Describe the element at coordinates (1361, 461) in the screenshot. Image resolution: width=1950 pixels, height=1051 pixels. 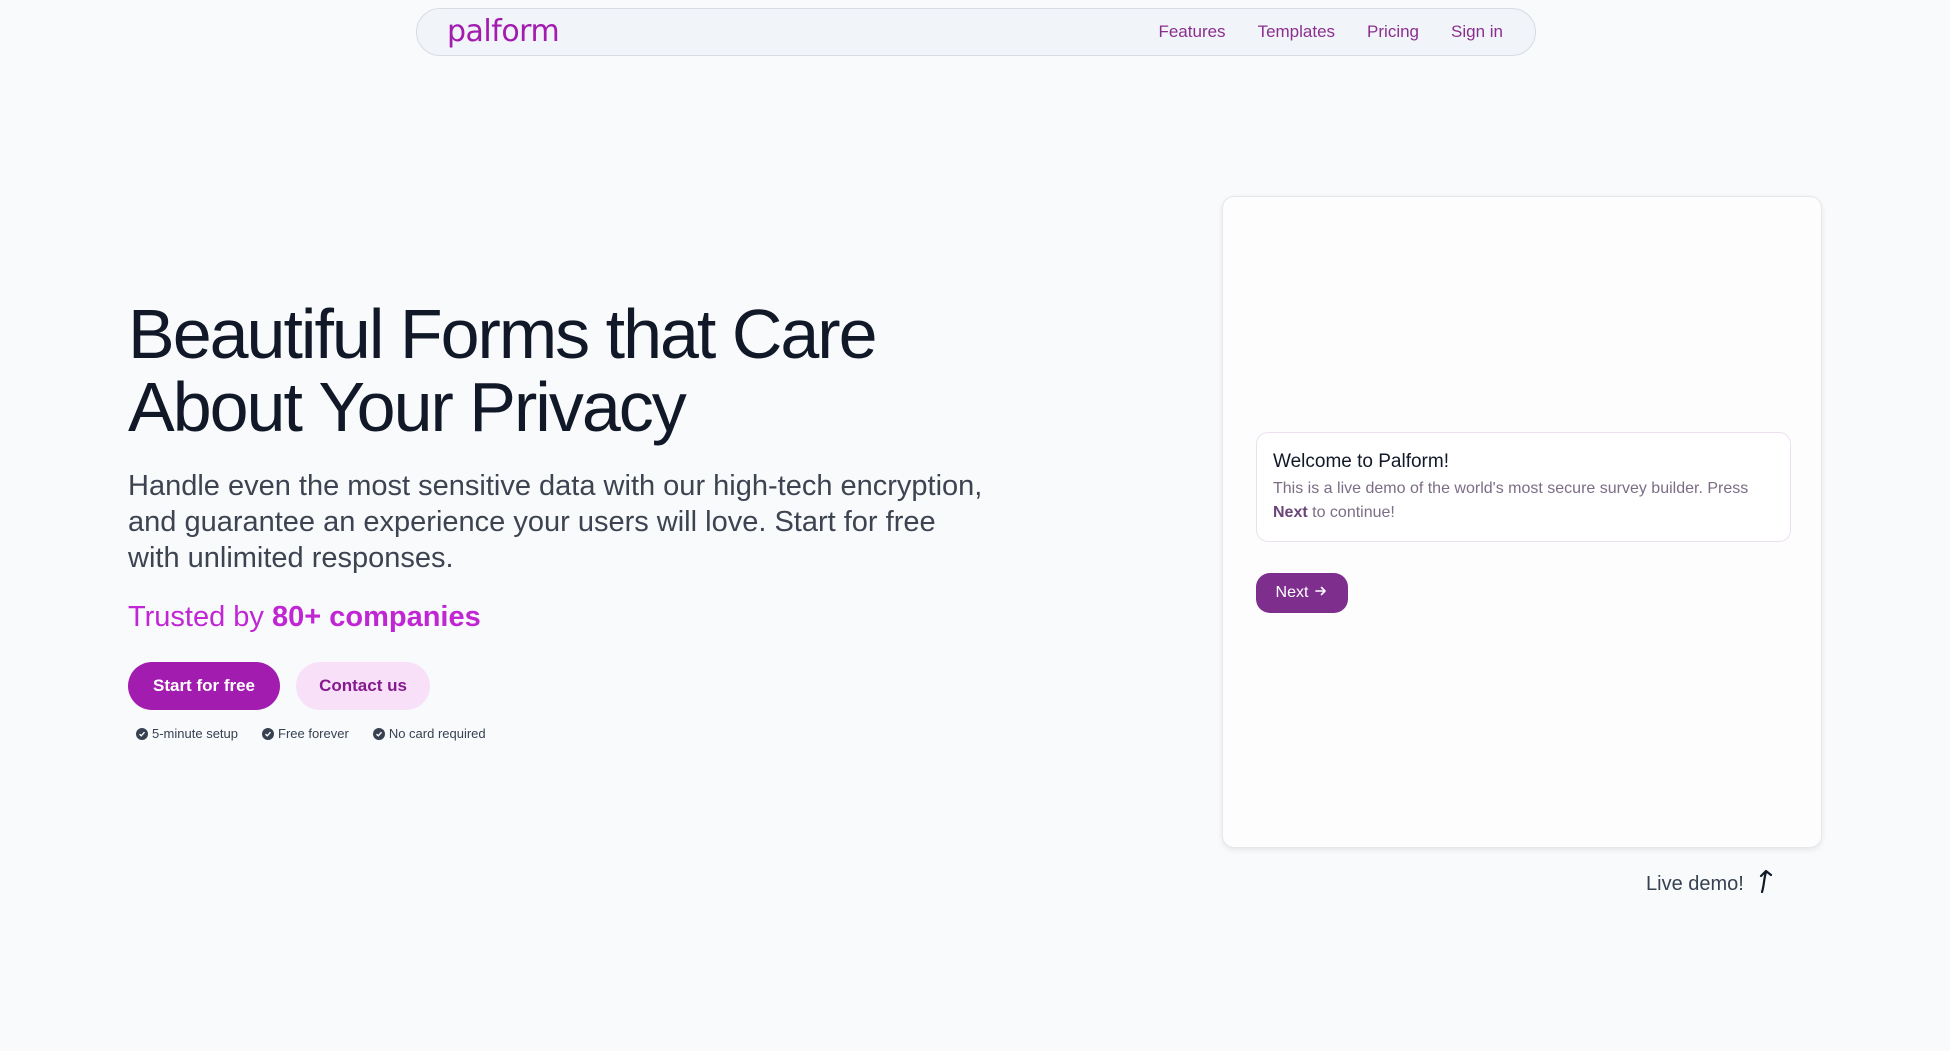
I see `demo-card-title: Welcome to Palform!` at that location.